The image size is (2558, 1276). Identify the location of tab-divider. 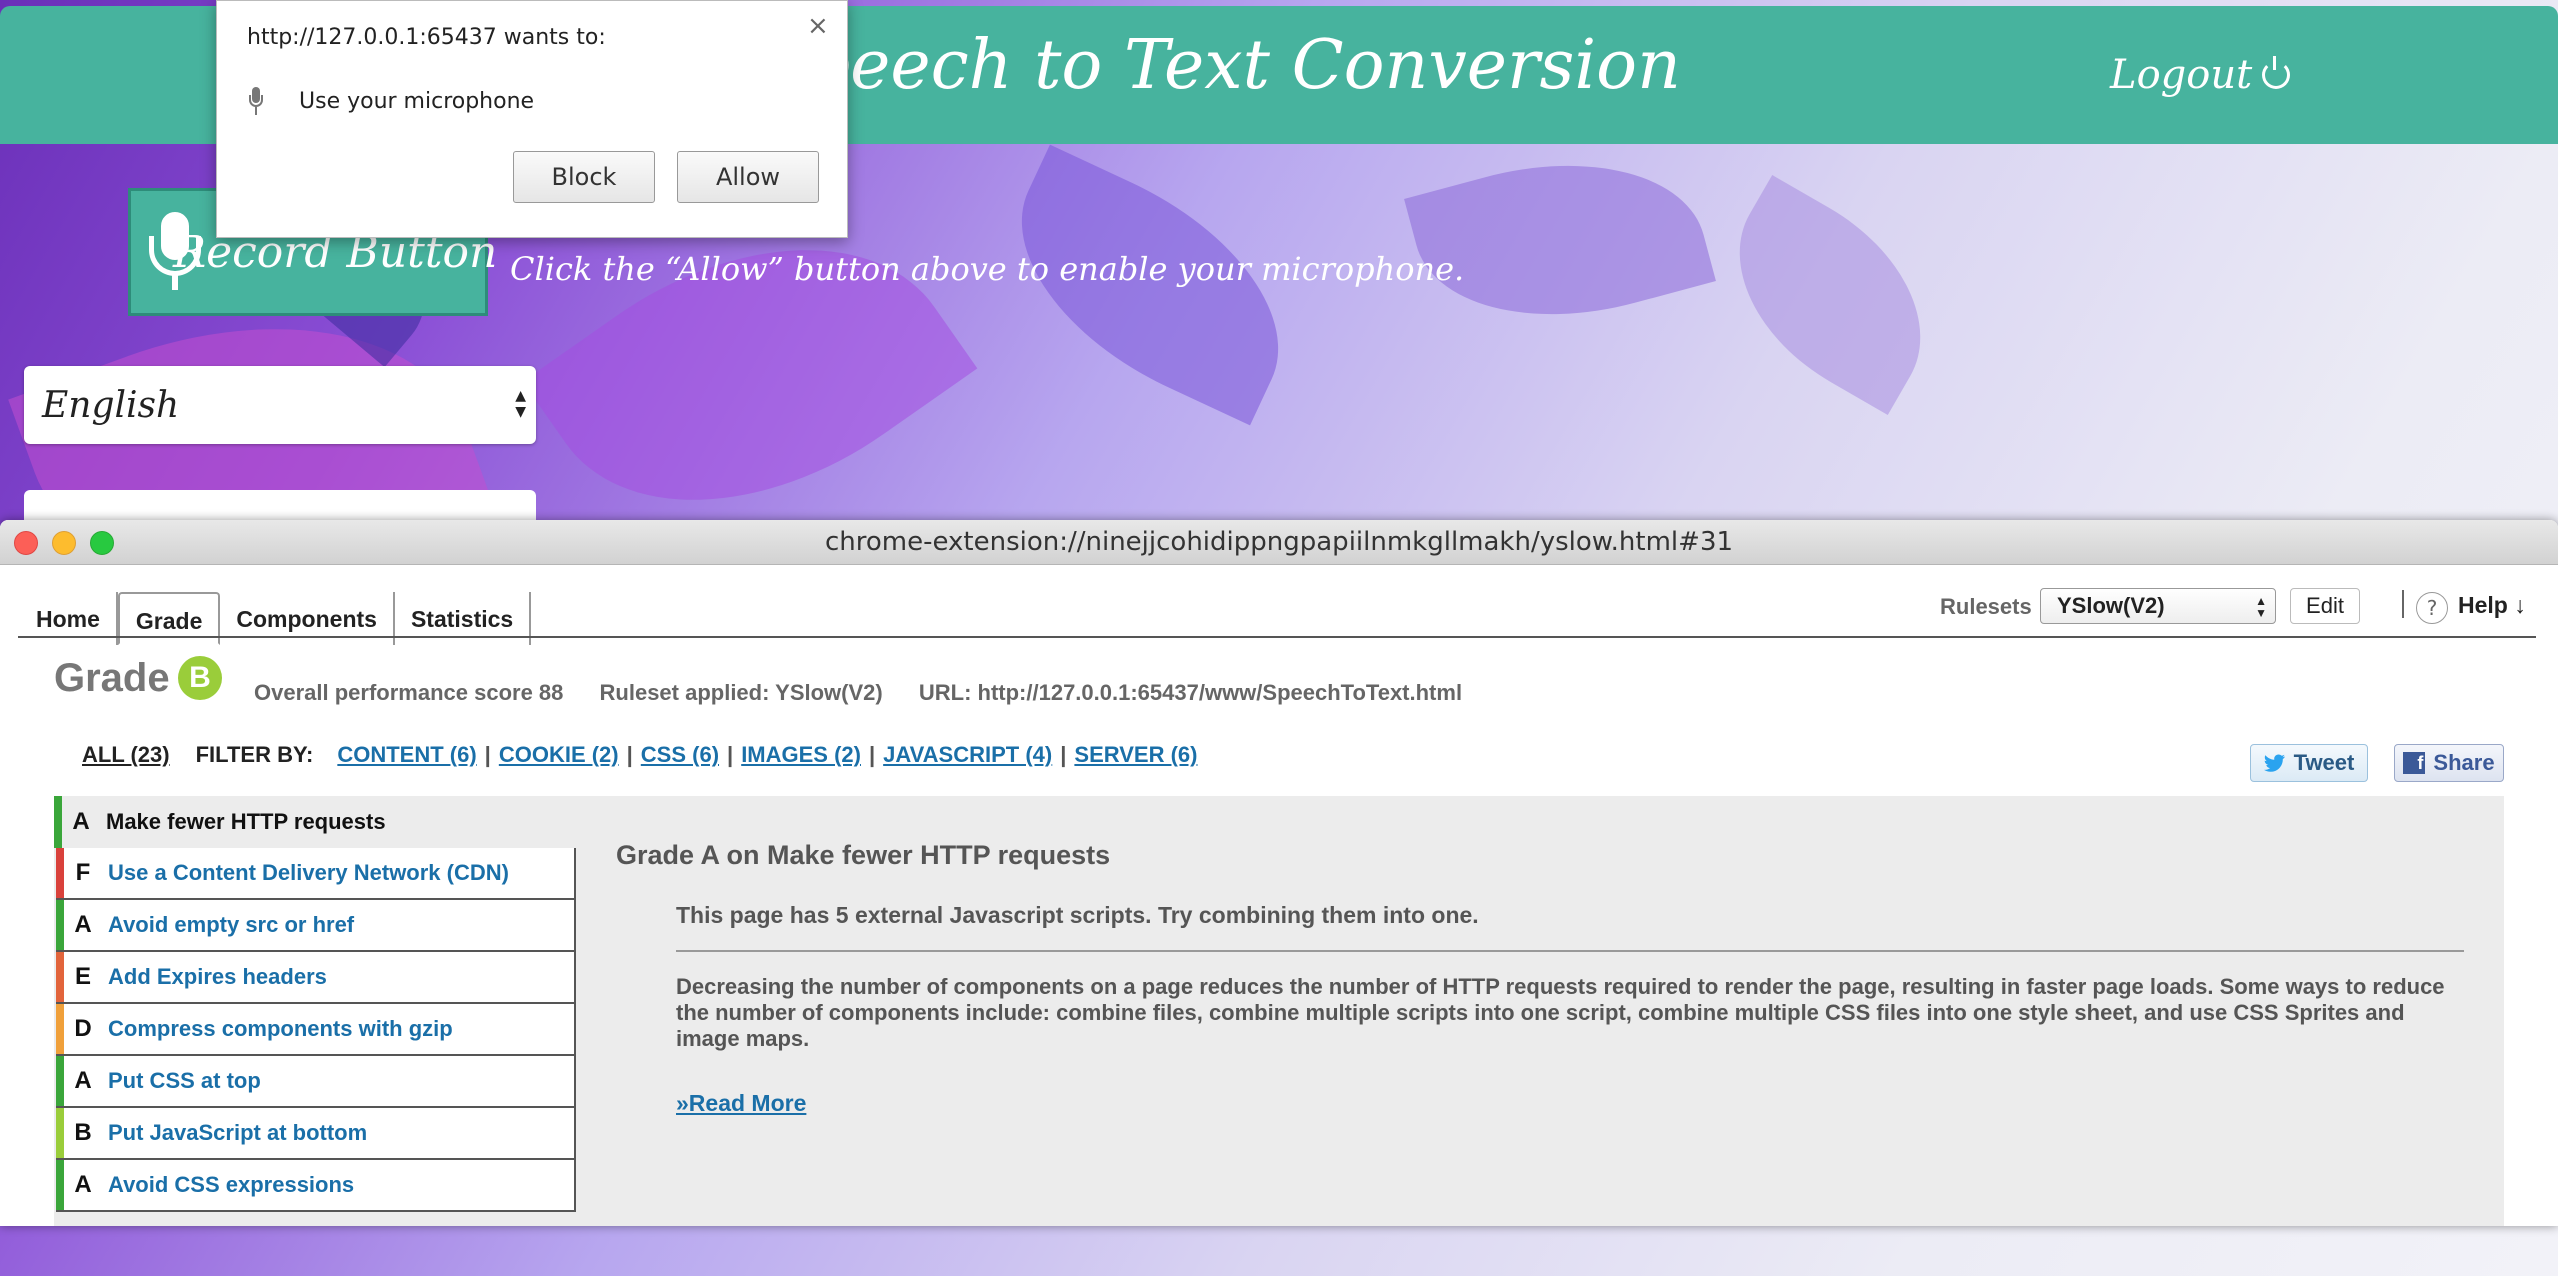
(1277, 637).